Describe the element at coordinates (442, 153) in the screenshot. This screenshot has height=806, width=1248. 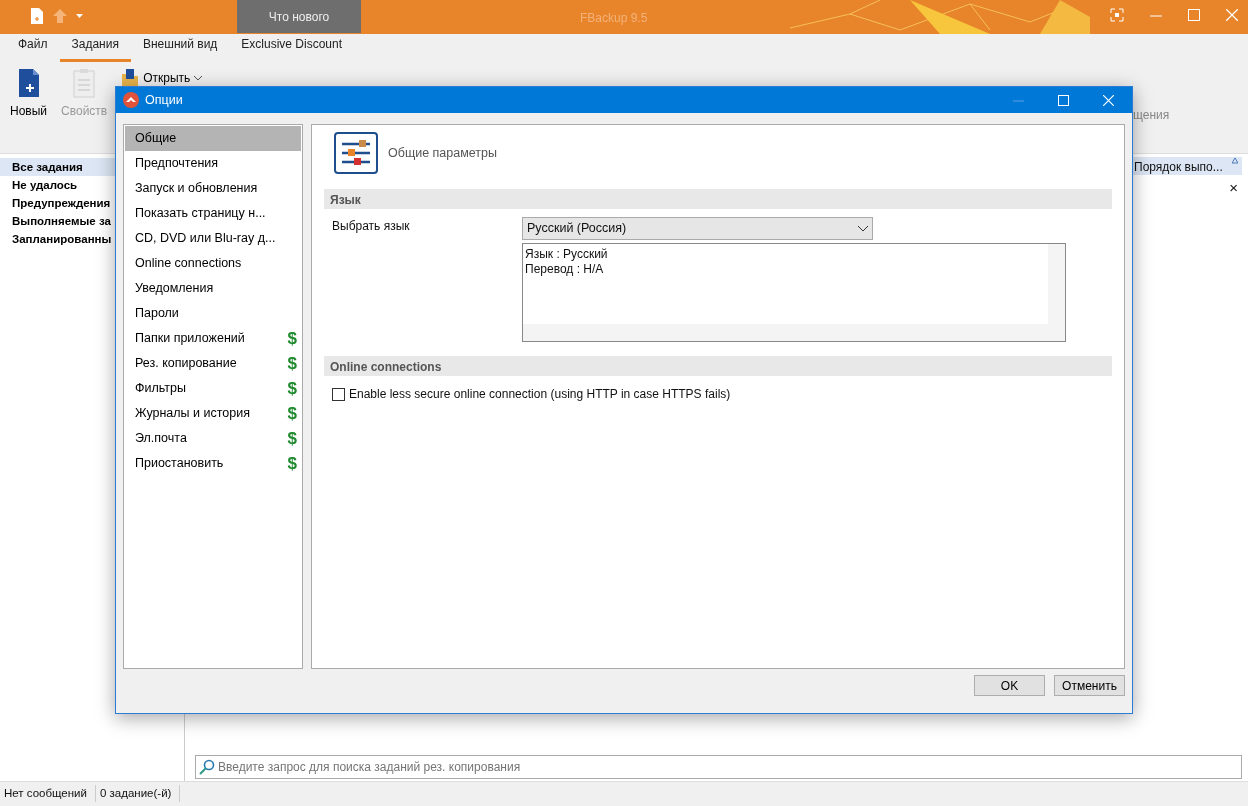
I see `panel-heading: Общие параметры` at that location.